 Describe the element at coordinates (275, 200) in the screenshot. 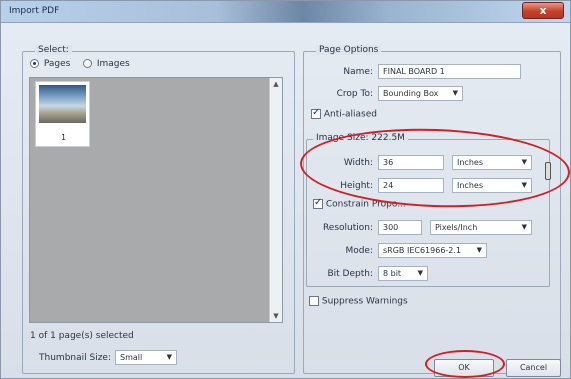

I see `thumbnail-scrollbar: ▲ ▼` at that location.